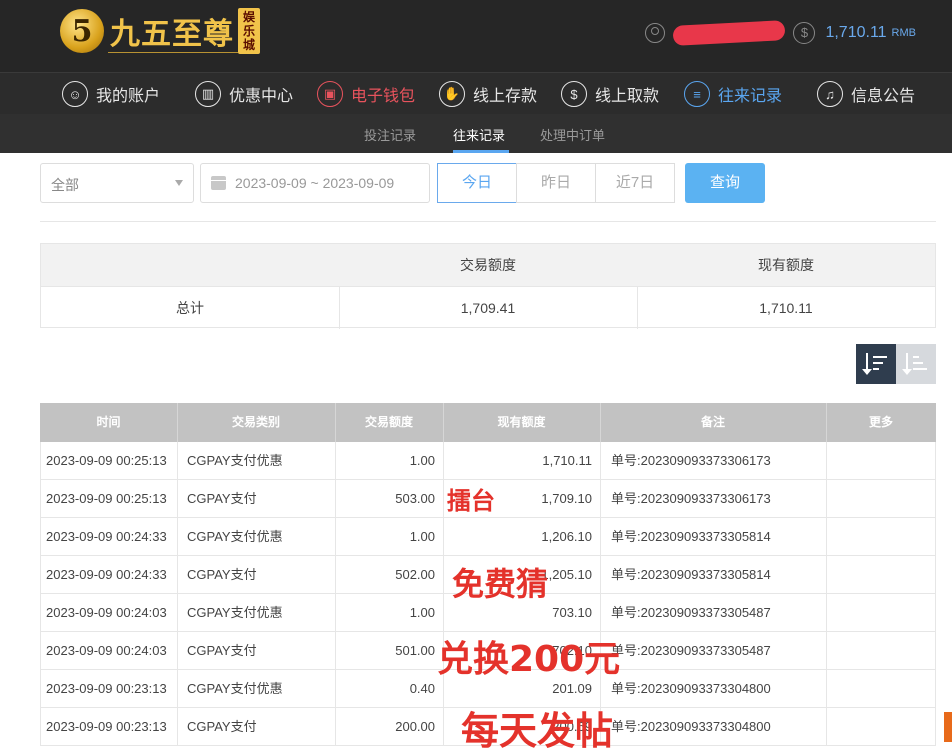  Describe the element at coordinates (415, 650) in the screenshot. I see `cell-amount: 501.00` at that location.